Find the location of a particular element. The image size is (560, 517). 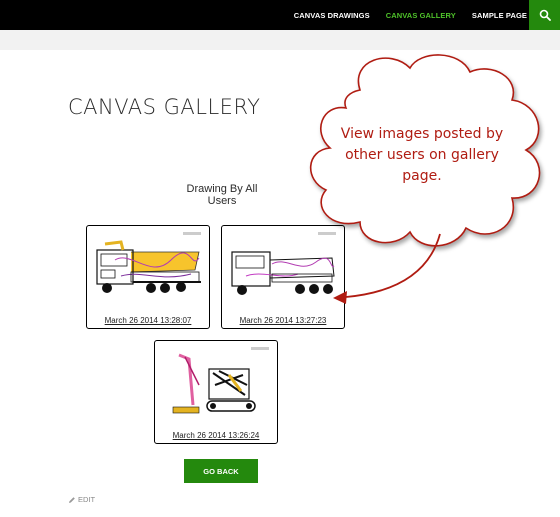

go-back-button: GO BACK is located at coordinates (221, 471).